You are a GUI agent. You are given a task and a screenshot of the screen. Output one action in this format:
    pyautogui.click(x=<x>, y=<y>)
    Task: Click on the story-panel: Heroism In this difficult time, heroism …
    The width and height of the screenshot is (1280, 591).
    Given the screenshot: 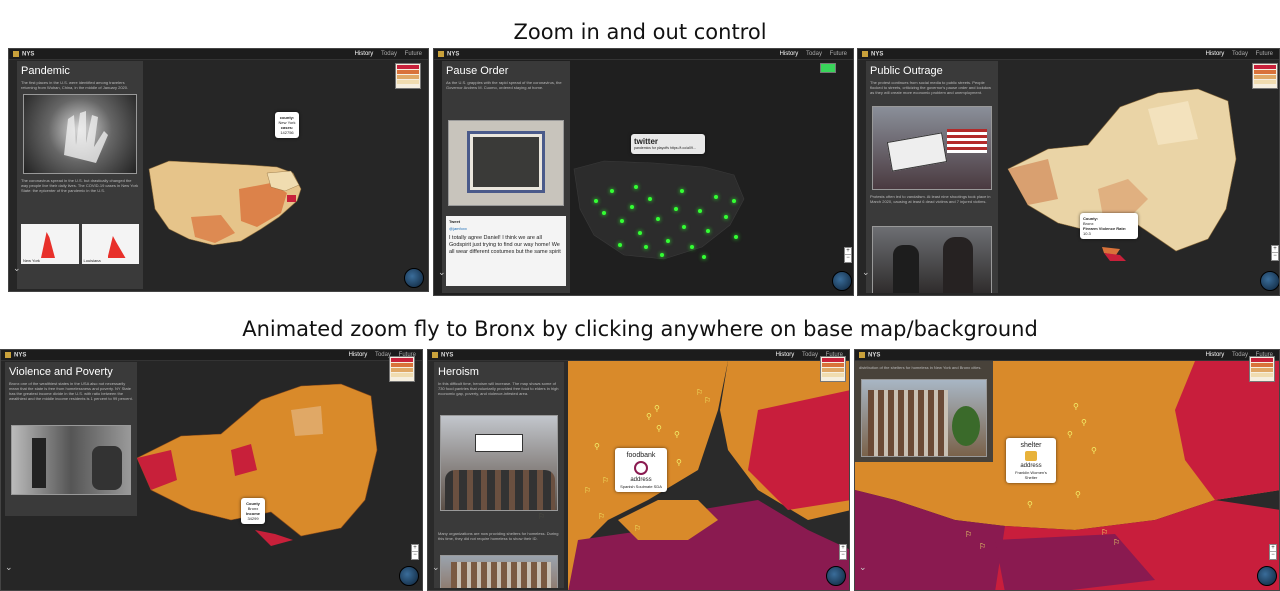 What is the action you would take?
    pyautogui.click(x=499, y=475)
    